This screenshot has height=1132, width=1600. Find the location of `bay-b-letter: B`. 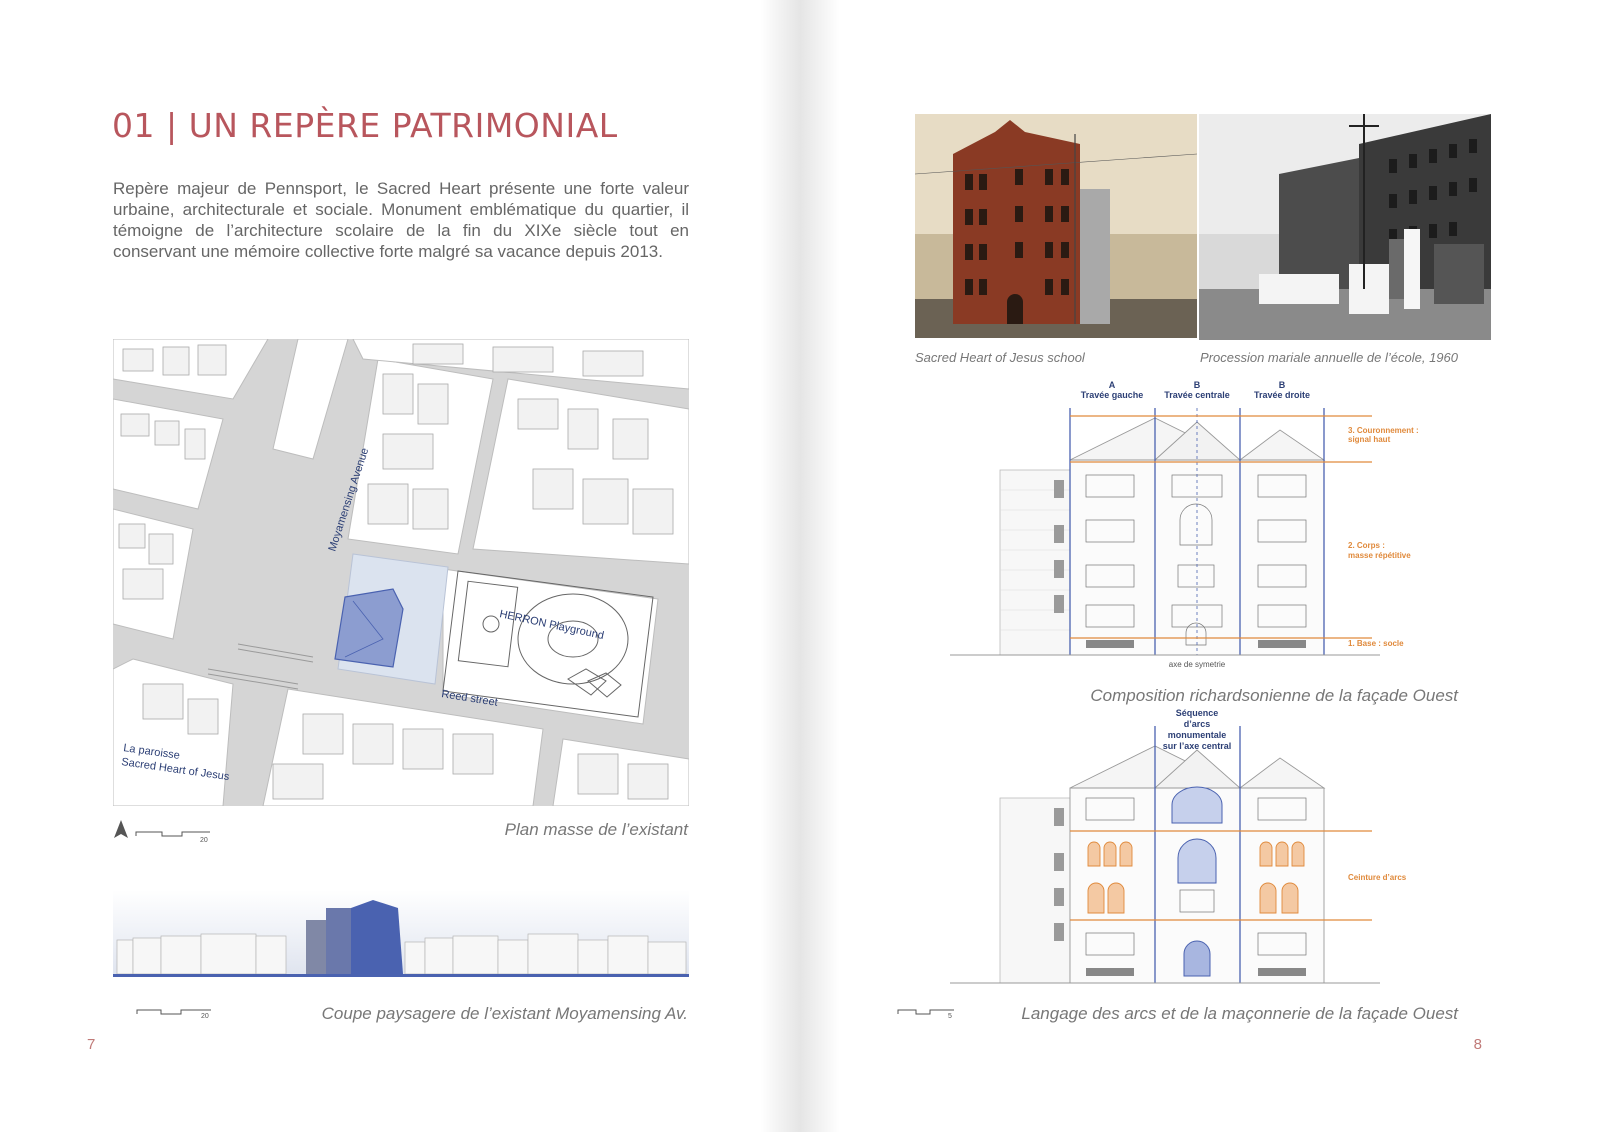

bay-b-letter: B is located at coordinates (1197, 385).